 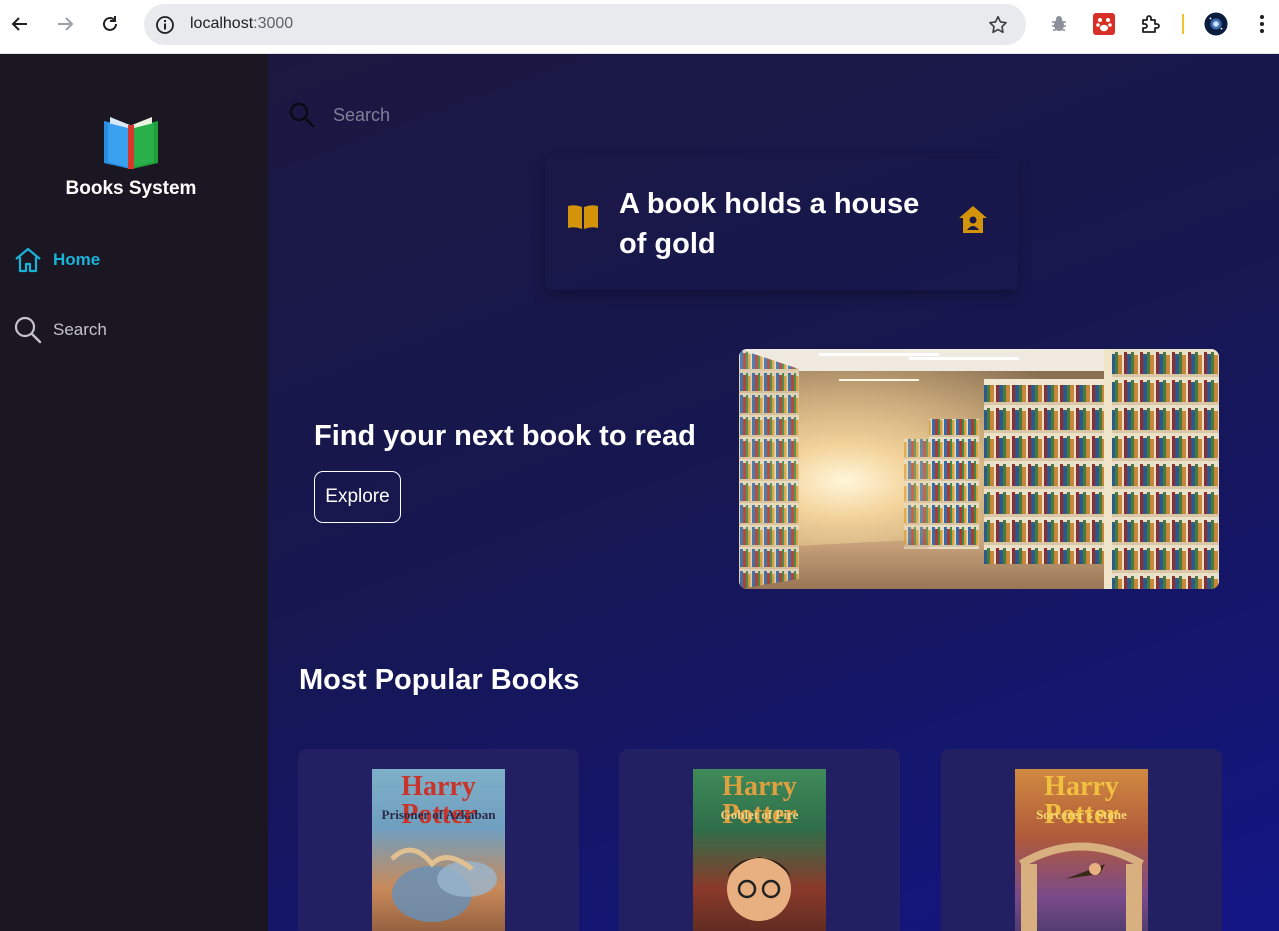 What do you see at coordinates (1081, 850) in the screenshot?
I see `book-cover-image: Harry Potter Sorcerer's Stone` at bounding box center [1081, 850].